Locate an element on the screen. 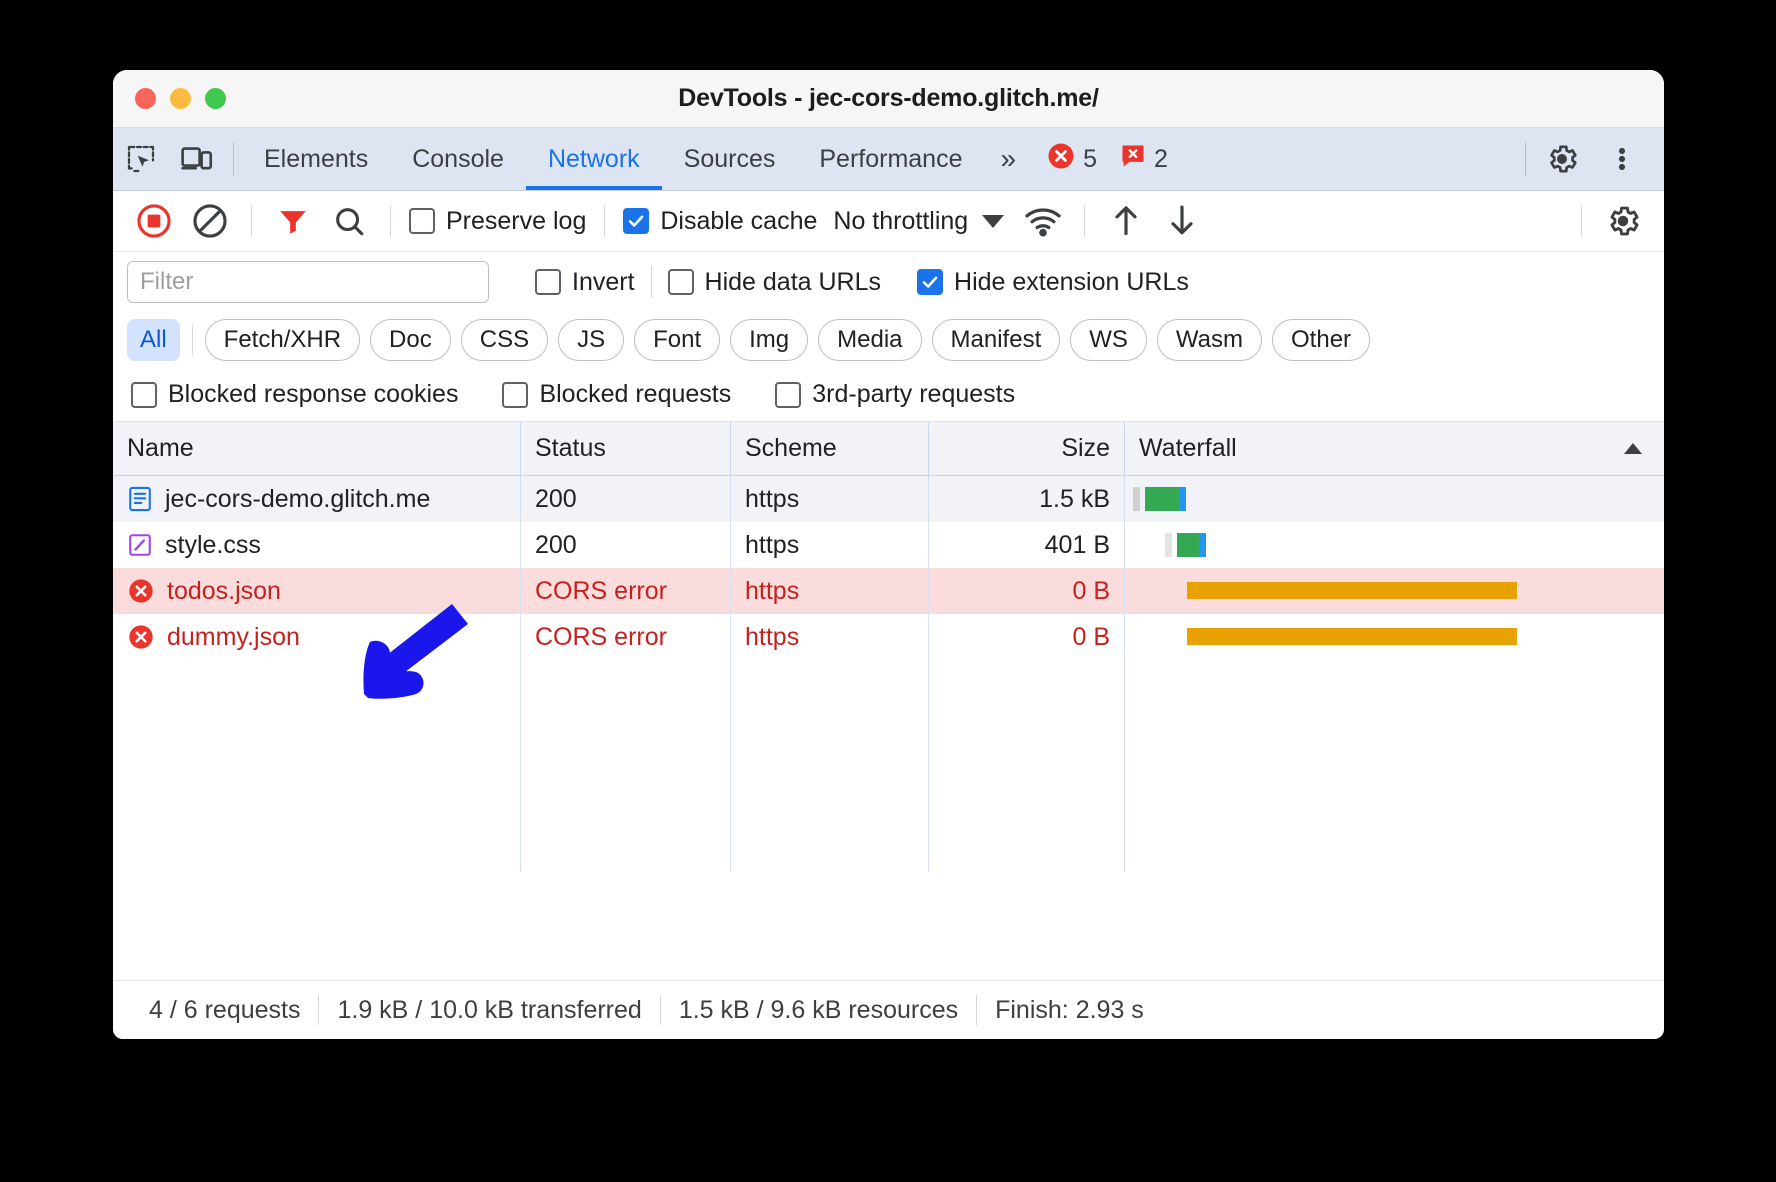 Image resolution: width=1776 pixels, height=1182 pixels. tab-label: Performance is located at coordinates (891, 158).